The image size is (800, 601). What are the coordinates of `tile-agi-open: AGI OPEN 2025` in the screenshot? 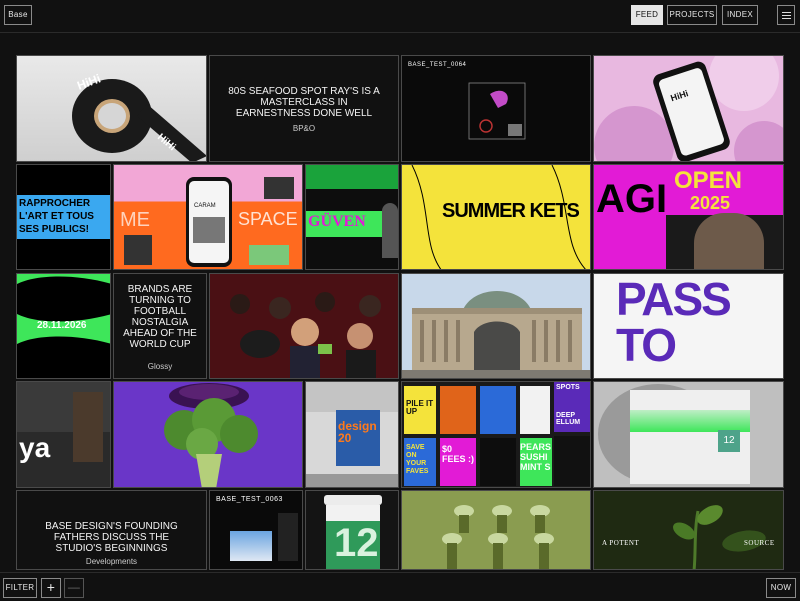 It's located at (688, 217).